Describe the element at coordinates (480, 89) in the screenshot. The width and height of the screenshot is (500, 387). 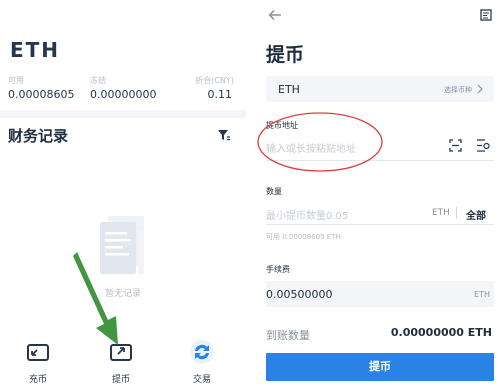
I see `chevron-right-icon` at that location.